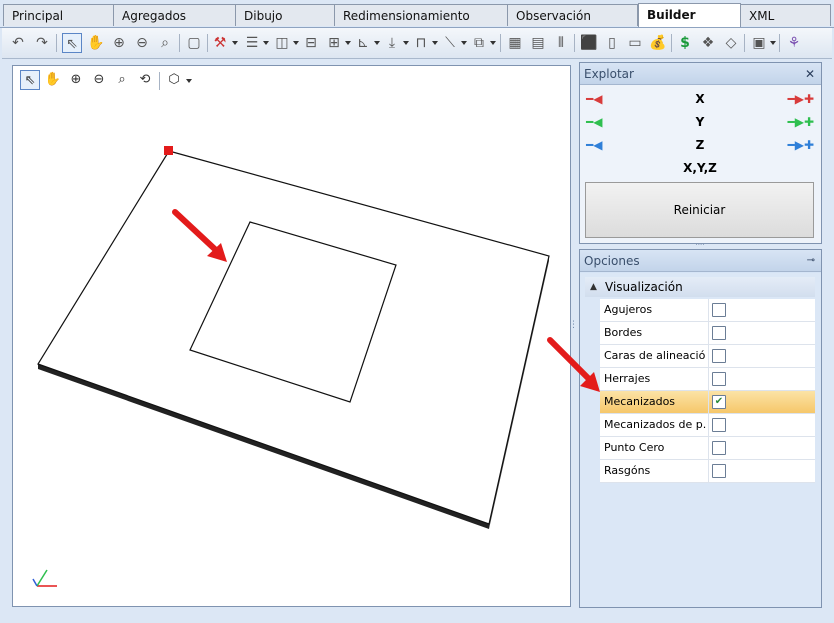 This screenshot has height=623, width=834. Describe the element at coordinates (719, 402) in the screenshot. I see `option-checkbox-checked: ✔` at that location.